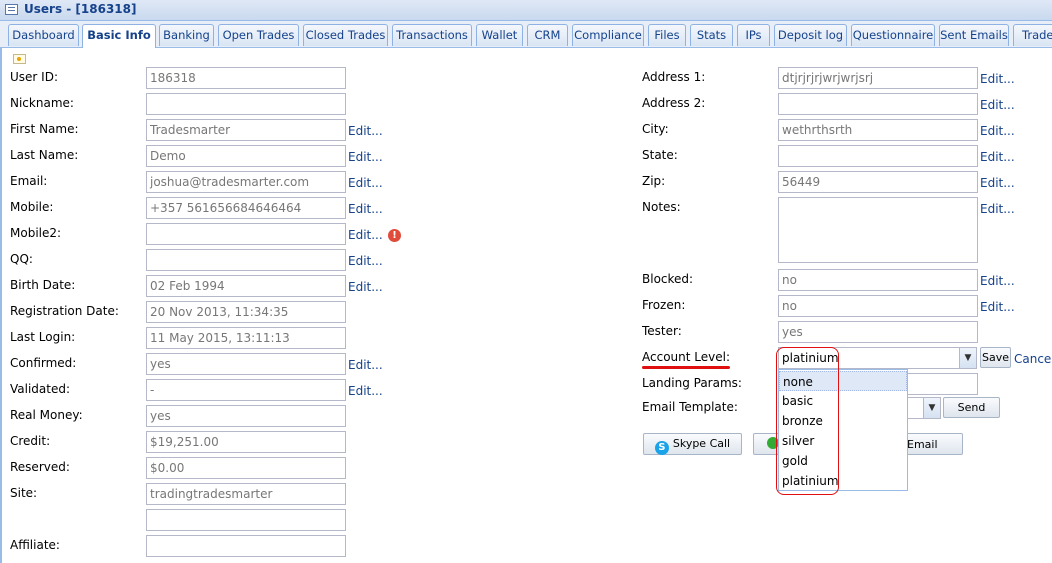 The height and width of the screenshot is (563, 1052). What do you see at coordinates (878, 280) in the screenshot?
I see `blocked-field: no` at bounding box center [878, 280].